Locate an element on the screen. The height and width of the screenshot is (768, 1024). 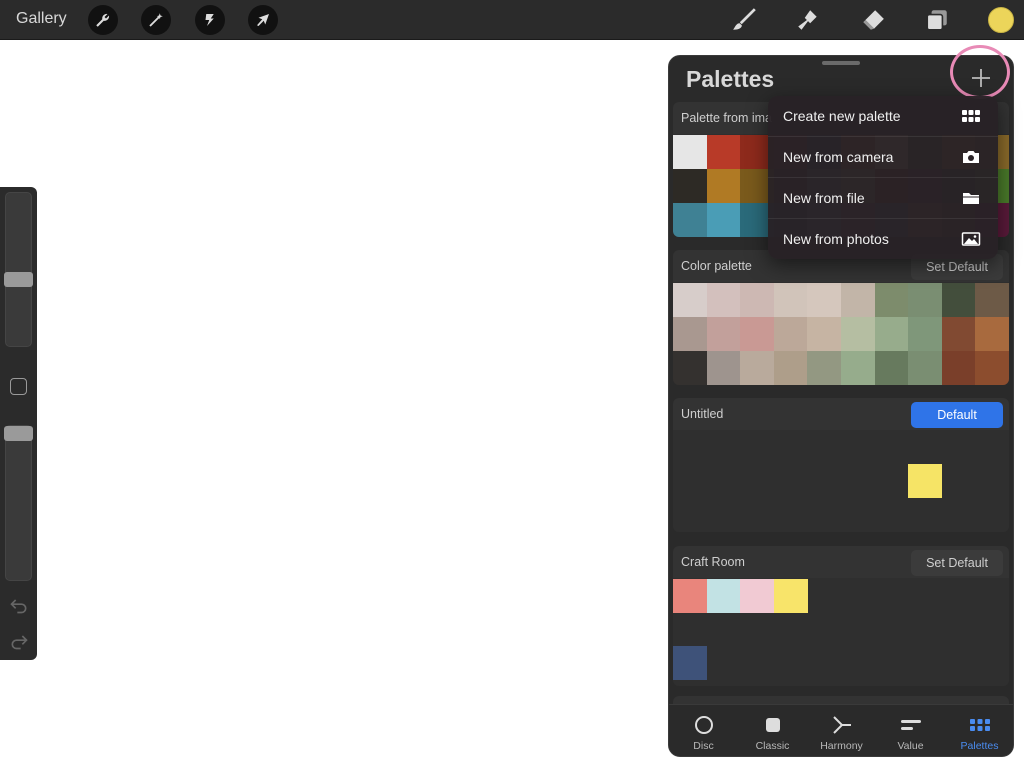
layers-icon is located at coordinates (937, 20).